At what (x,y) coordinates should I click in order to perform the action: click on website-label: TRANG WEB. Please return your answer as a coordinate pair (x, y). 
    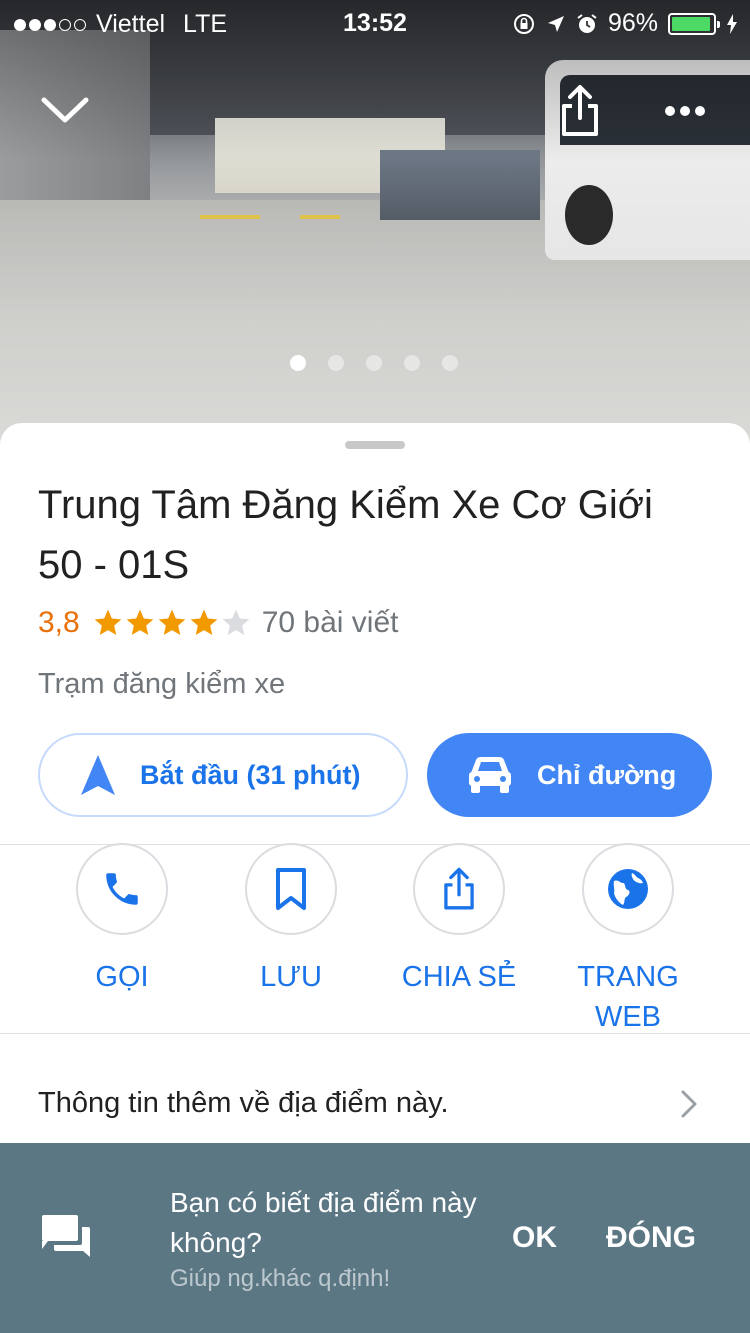
    Looking at the image, I should click on (628, 997).